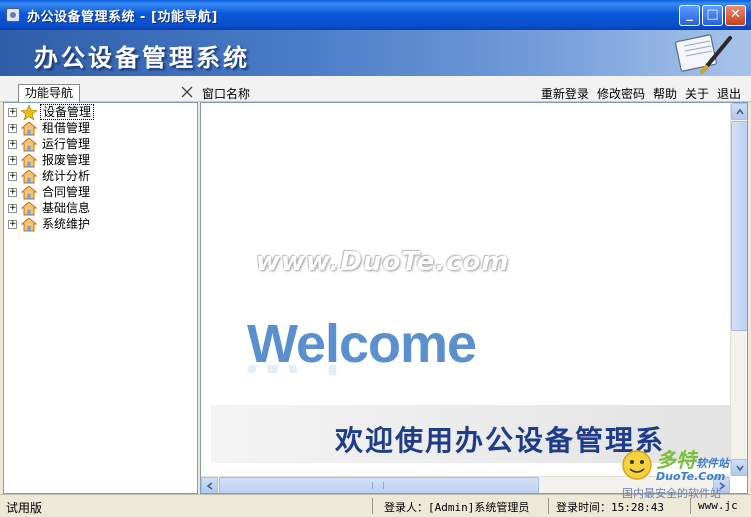 This screenshot has width=751, height=517. I want to click on exit-link: 退出, so click(729, 93).